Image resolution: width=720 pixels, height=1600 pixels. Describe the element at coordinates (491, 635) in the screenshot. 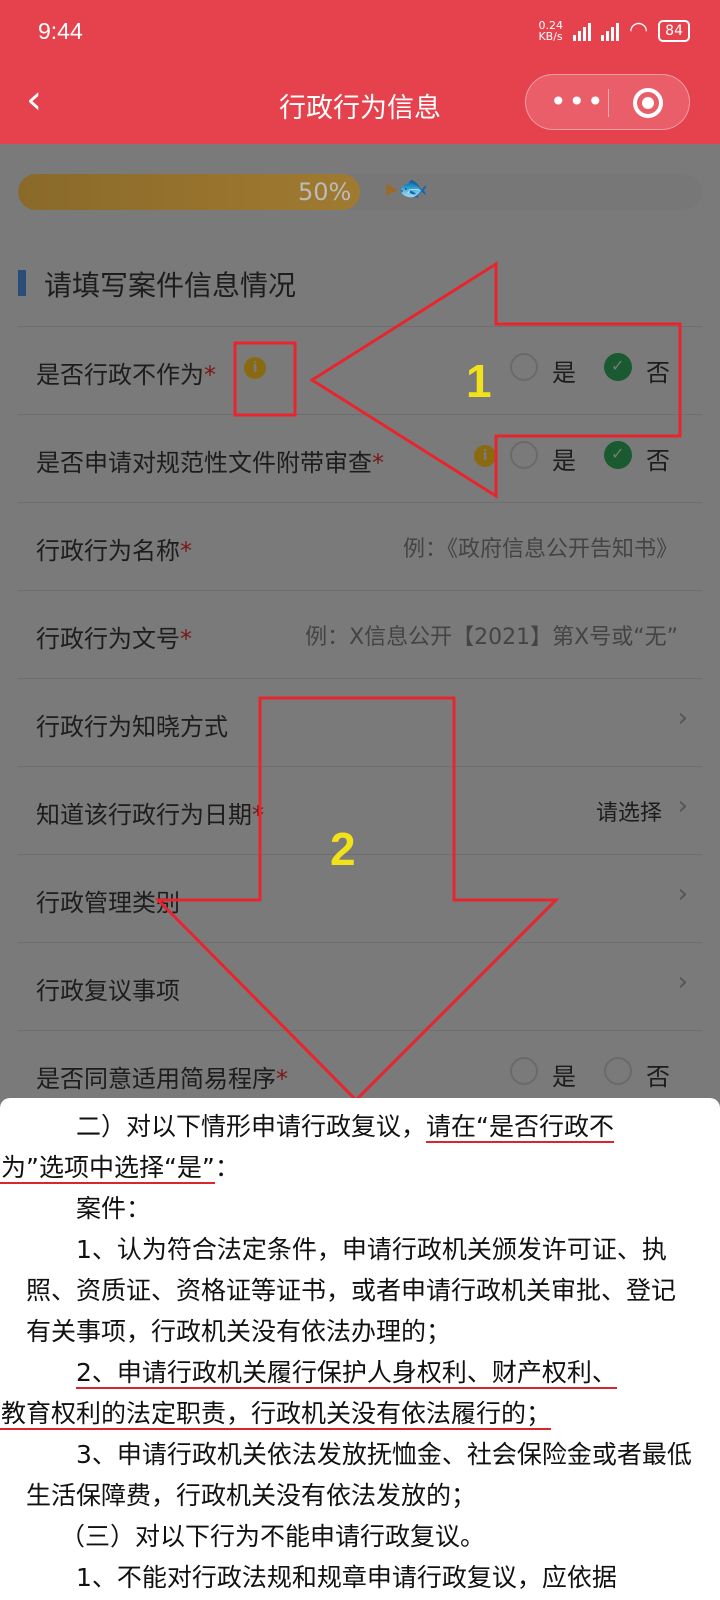

I see `act-number-input: 例：X信息公开【2021】第X号或“无”` at that location.